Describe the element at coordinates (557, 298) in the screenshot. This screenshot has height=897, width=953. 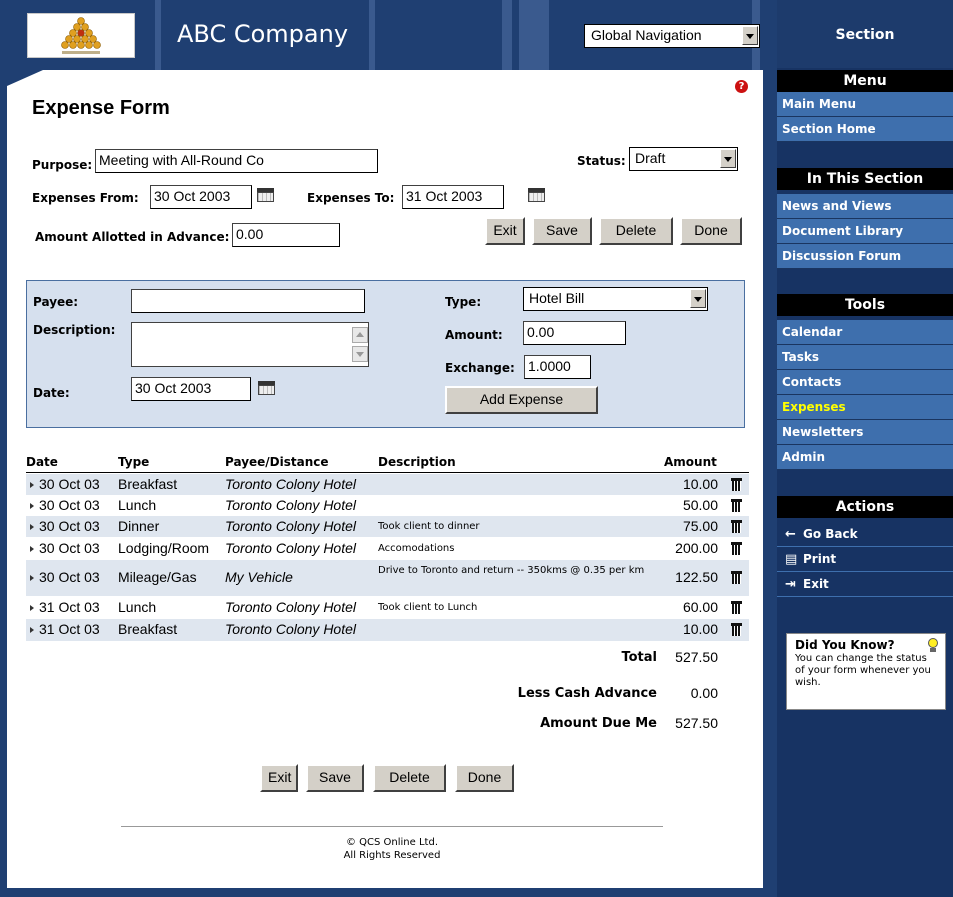
I see `type-value: Hotel Bill` at that location.